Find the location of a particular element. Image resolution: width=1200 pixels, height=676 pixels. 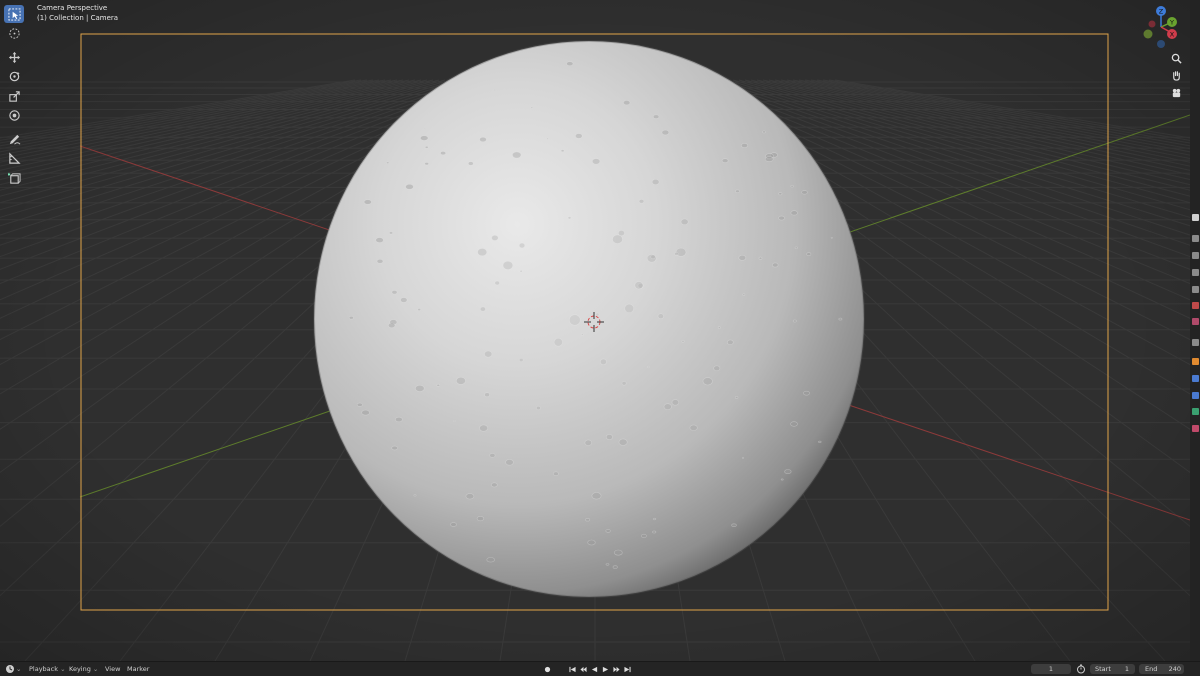

playback-menu-label: Playback is located at coordinates (44, 669).